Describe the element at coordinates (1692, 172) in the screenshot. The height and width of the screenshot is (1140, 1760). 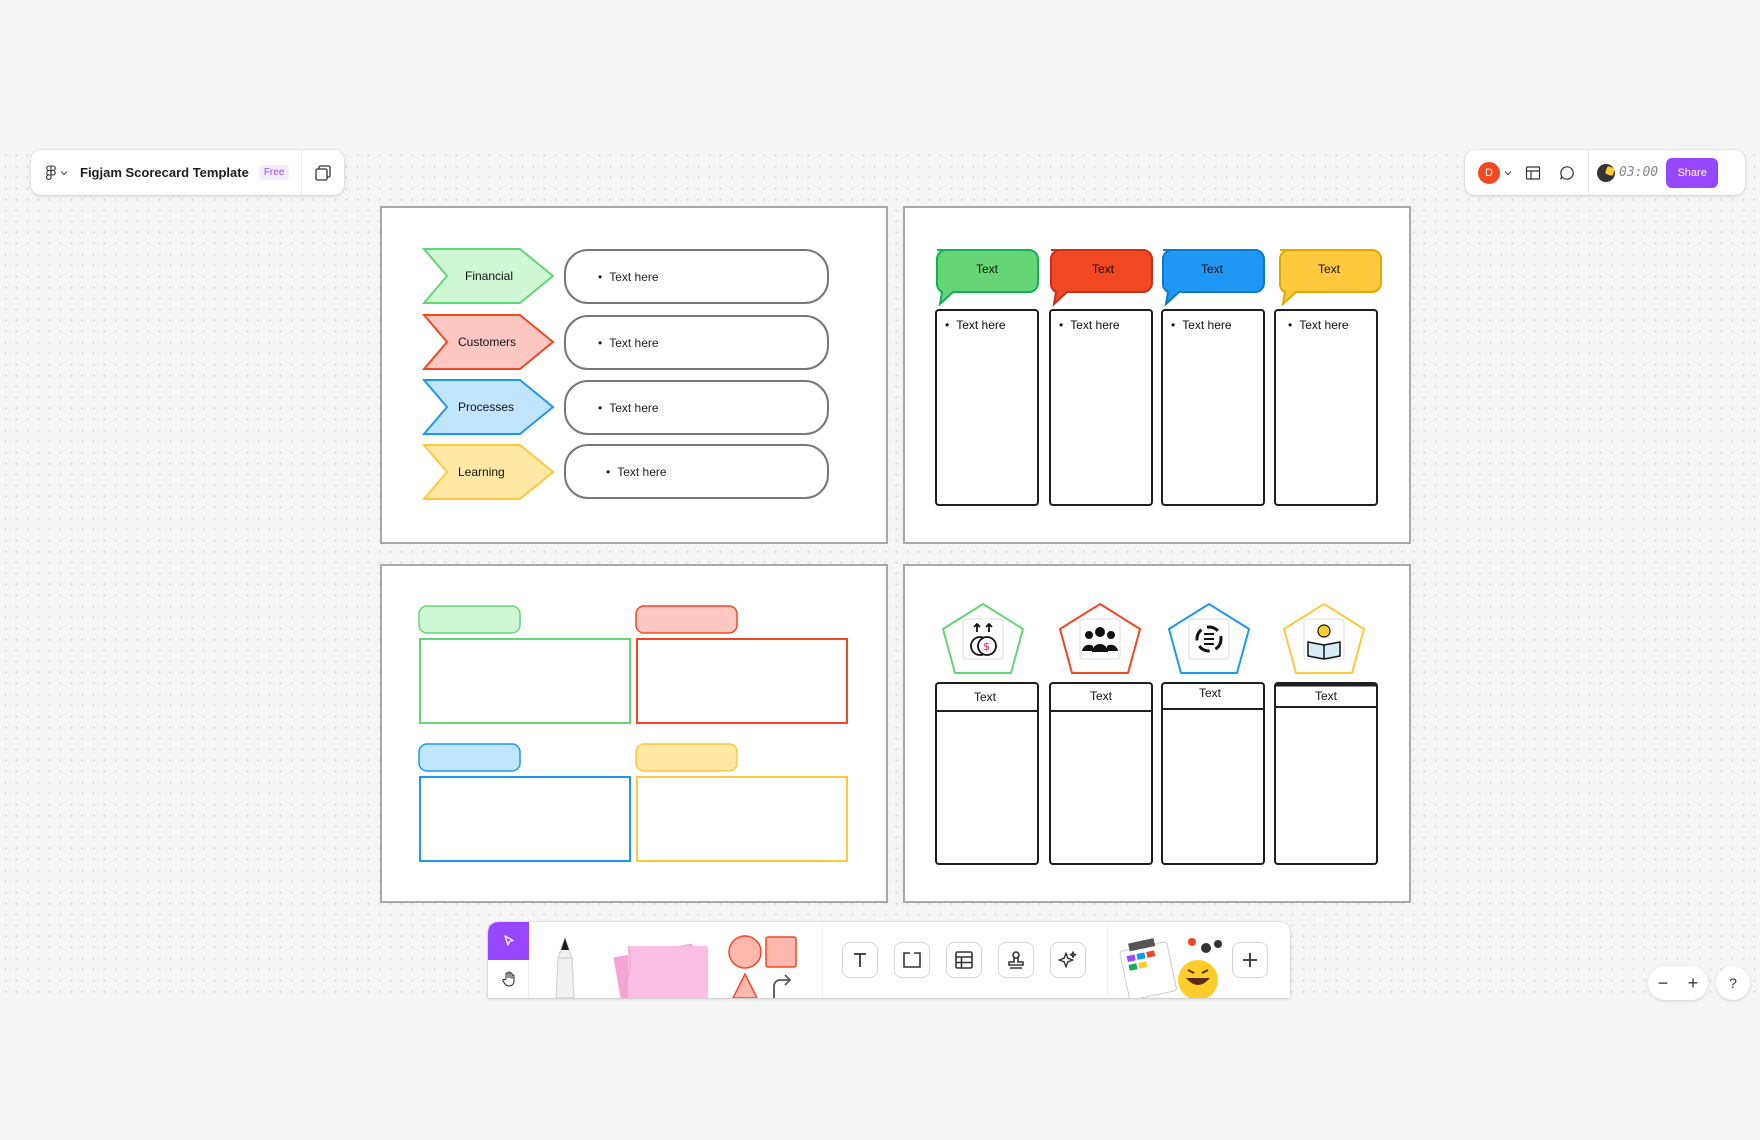
I see `share-button: Share` at that location.